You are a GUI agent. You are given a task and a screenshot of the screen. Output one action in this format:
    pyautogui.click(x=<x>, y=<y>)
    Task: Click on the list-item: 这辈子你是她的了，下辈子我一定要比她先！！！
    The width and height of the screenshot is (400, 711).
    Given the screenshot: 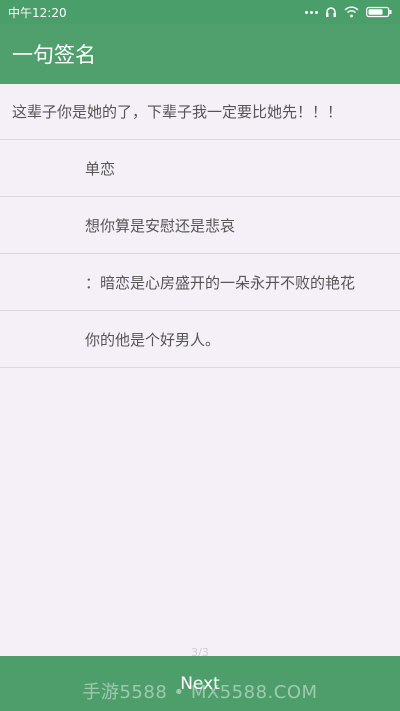 What is the action you would take?
    pyautogui.click(x=200, y=112)
    